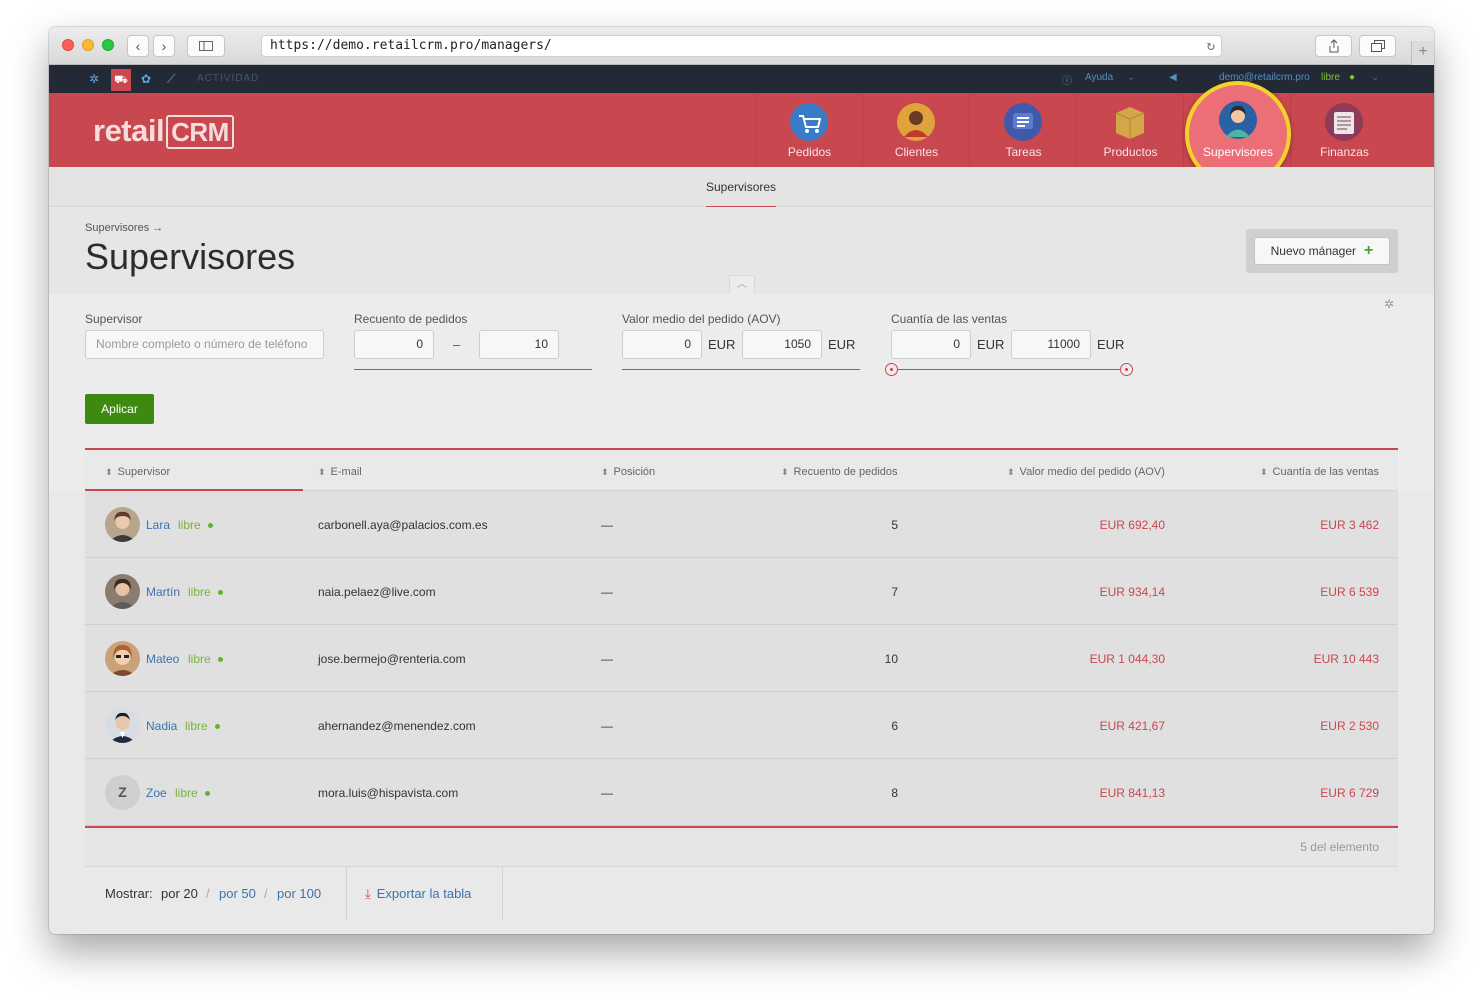  I want to click on support-icon: ✿, so click(146, 79).